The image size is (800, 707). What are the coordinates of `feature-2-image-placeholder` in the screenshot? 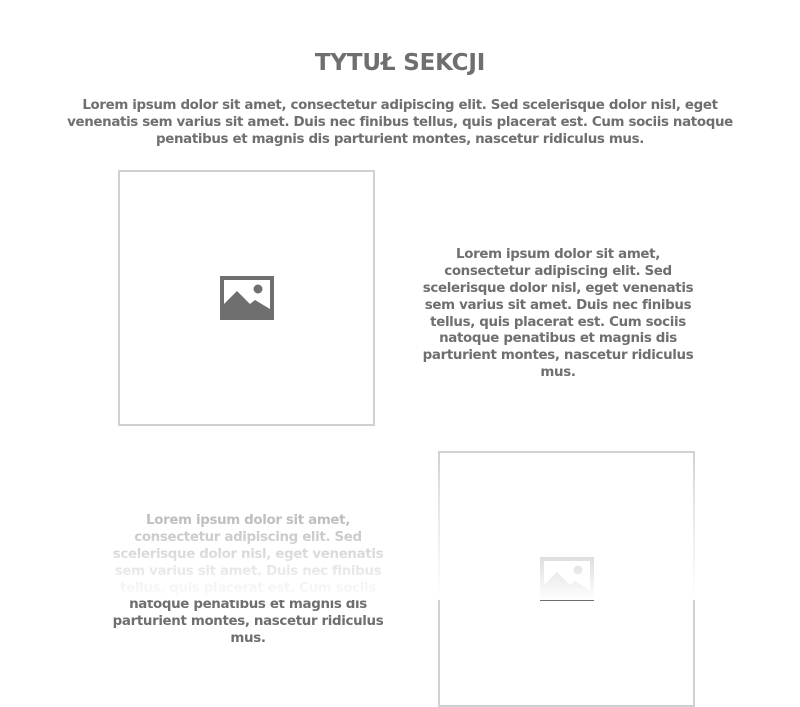 It's located at (566, 579).